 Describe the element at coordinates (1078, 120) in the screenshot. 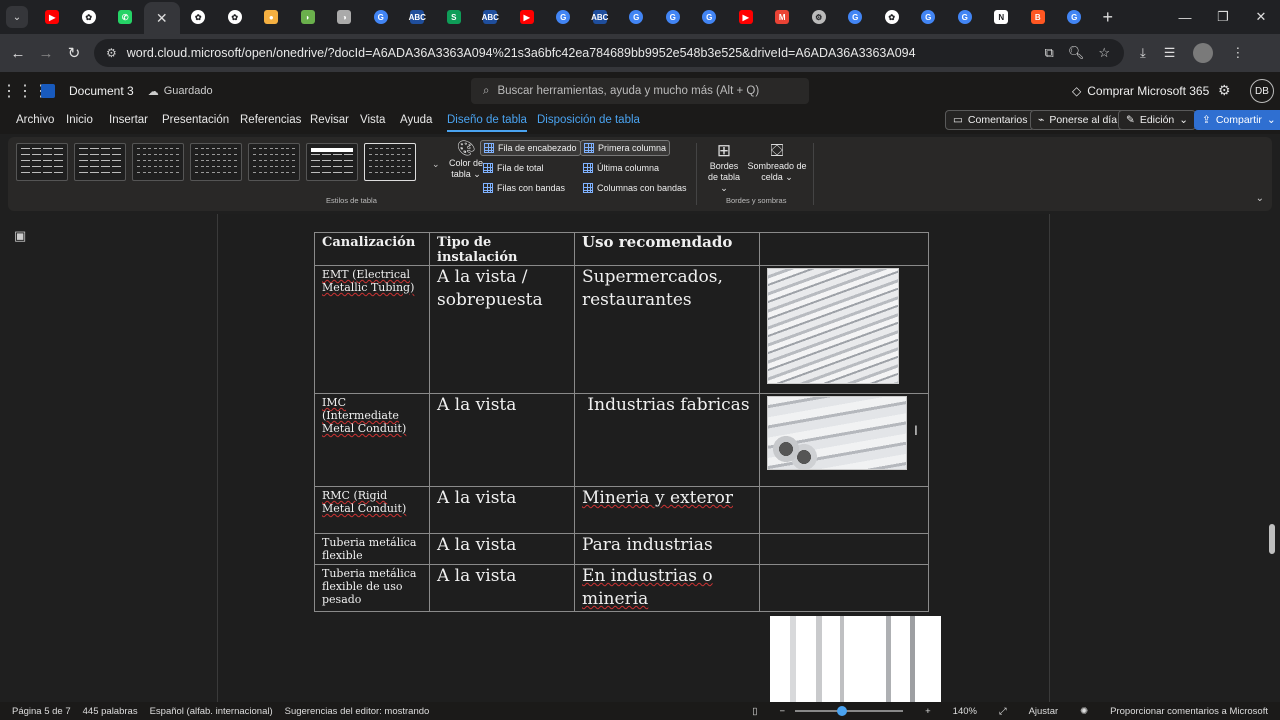

I see `catch-up-button: ⌁ Ponerse al día` at that location.